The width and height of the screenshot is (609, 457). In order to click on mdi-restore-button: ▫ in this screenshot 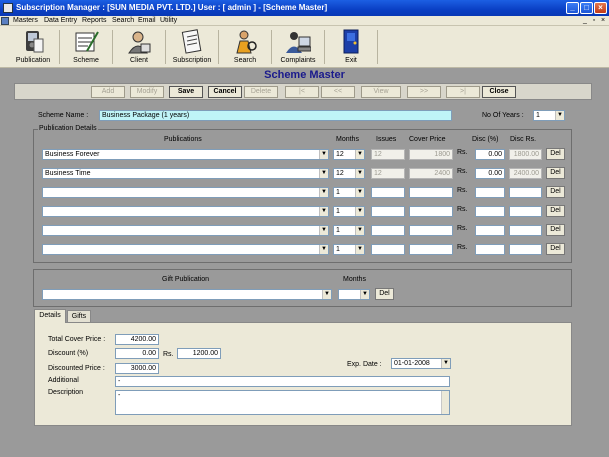, I will do `click(594, 21)`.